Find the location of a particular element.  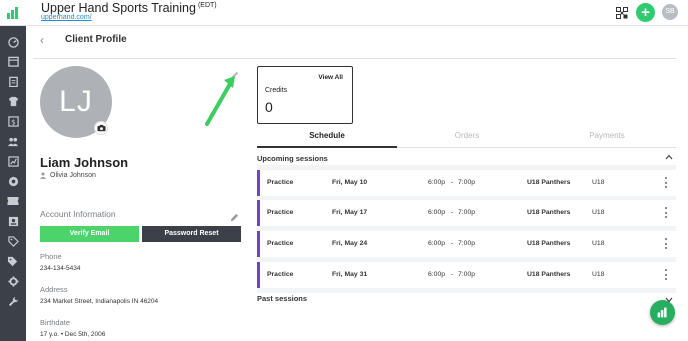

tab-active-indicator is located at coordinates (327, 147).